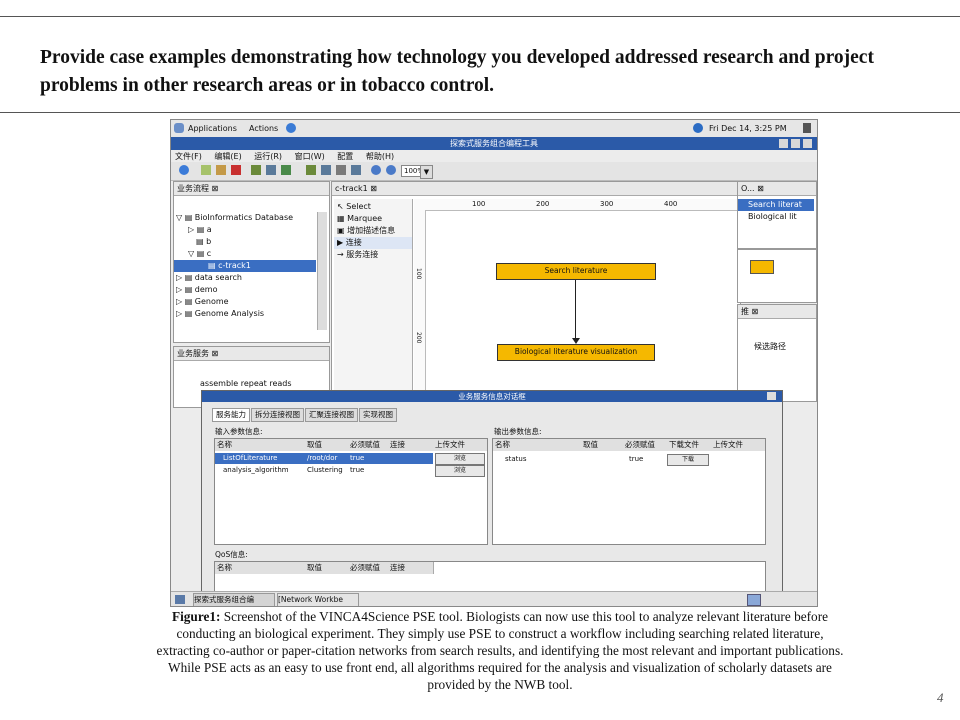 The image size is (960, 720). What do you see at coordinates (771, 396) in the screenshot?
I see `dialog-close-button` at bounding box center [771, 396].